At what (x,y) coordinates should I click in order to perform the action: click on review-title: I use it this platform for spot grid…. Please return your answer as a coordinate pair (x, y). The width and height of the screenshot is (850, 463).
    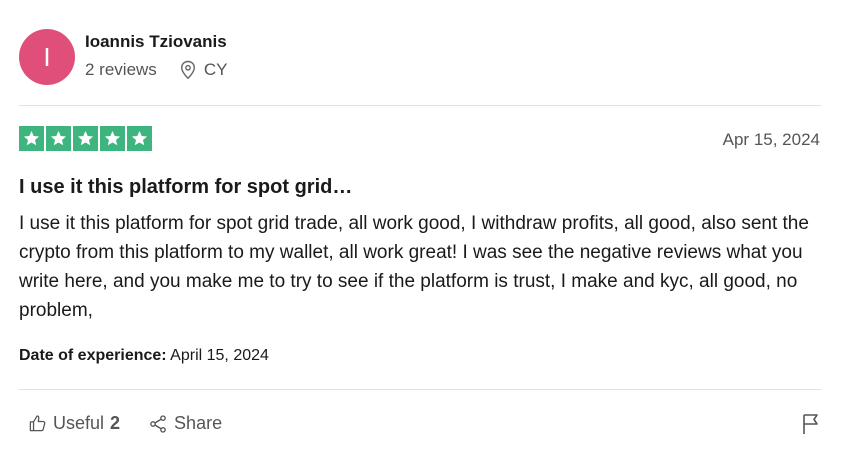
    Looking at the image, I should click on (185, 187).